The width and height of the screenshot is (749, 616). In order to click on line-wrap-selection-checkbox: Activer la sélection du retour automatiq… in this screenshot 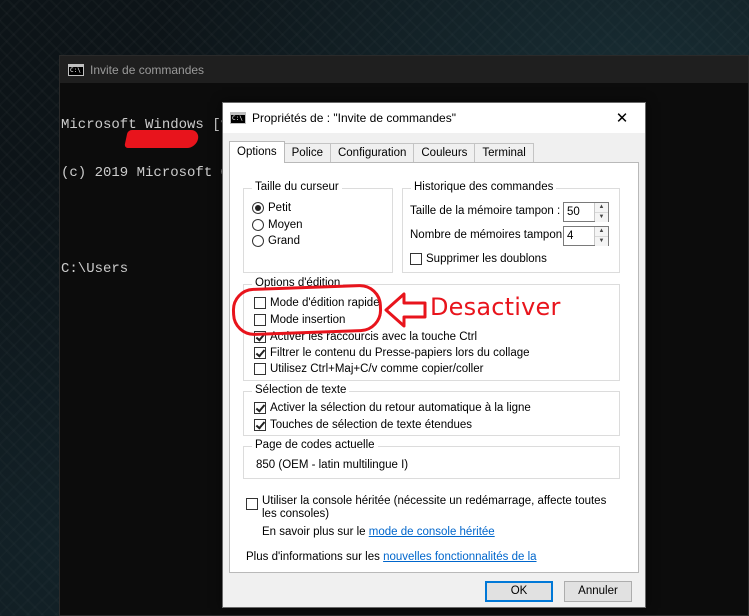, I will do `click(392, 408)`.